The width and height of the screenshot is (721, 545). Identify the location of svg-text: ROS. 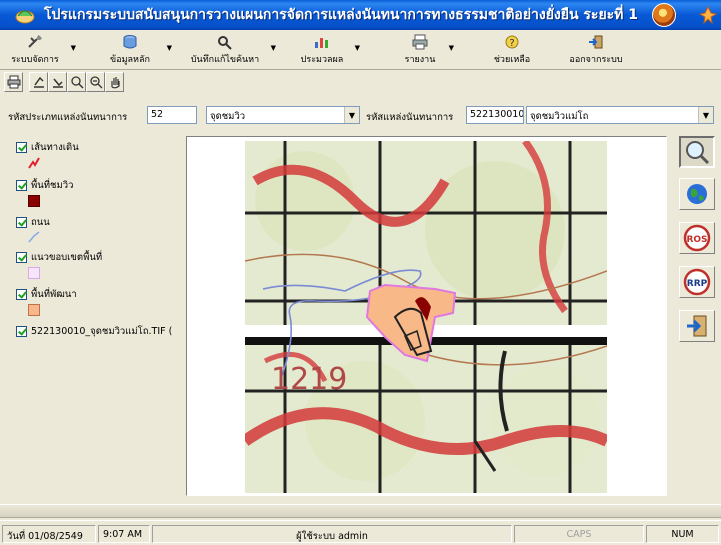
(696, 240).